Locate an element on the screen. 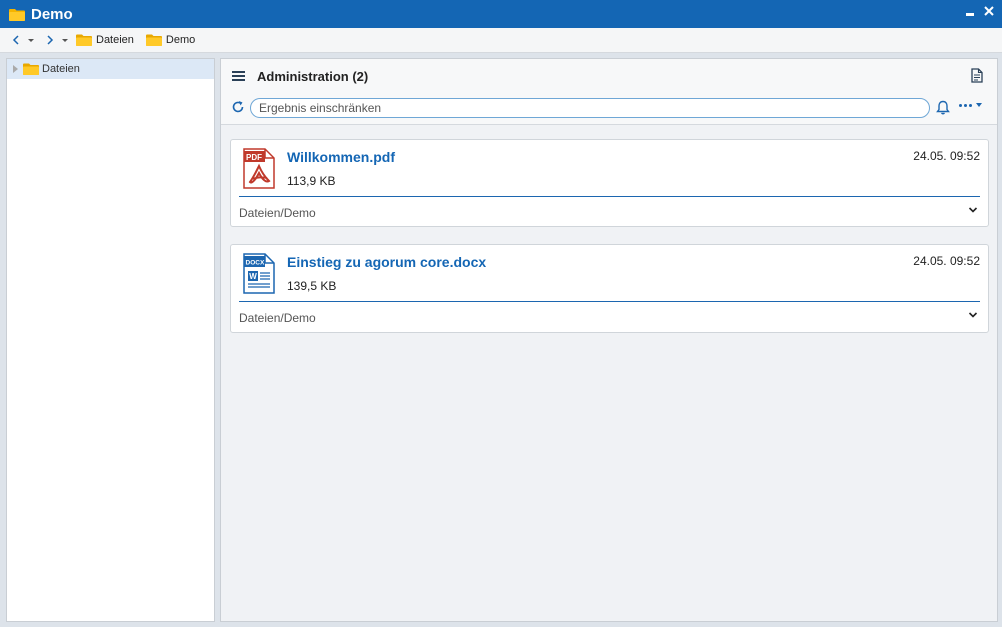 The image size is (1002, 627). file-name-link: Willkommen.pdf is located at coordinates (341, 157).